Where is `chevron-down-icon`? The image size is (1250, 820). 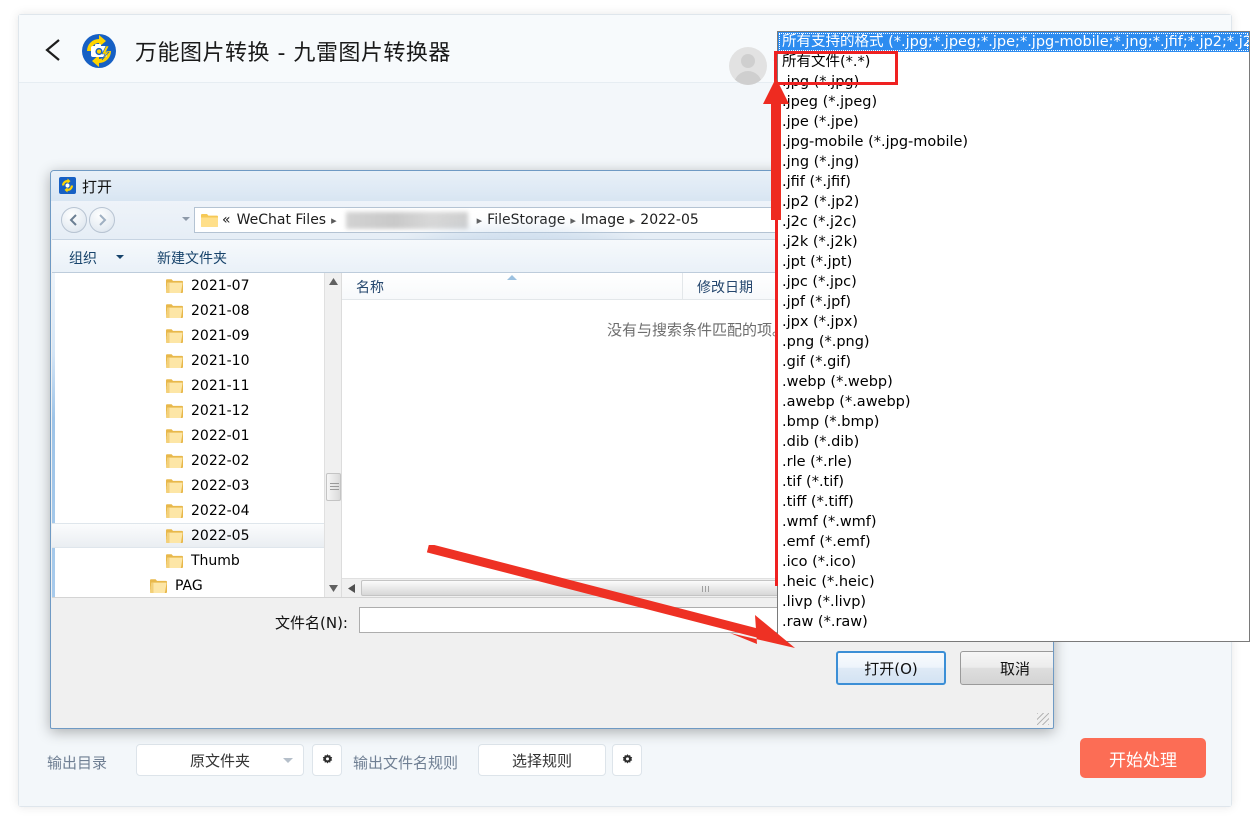
chevron-down-icon is located at coordinates (288, 760).